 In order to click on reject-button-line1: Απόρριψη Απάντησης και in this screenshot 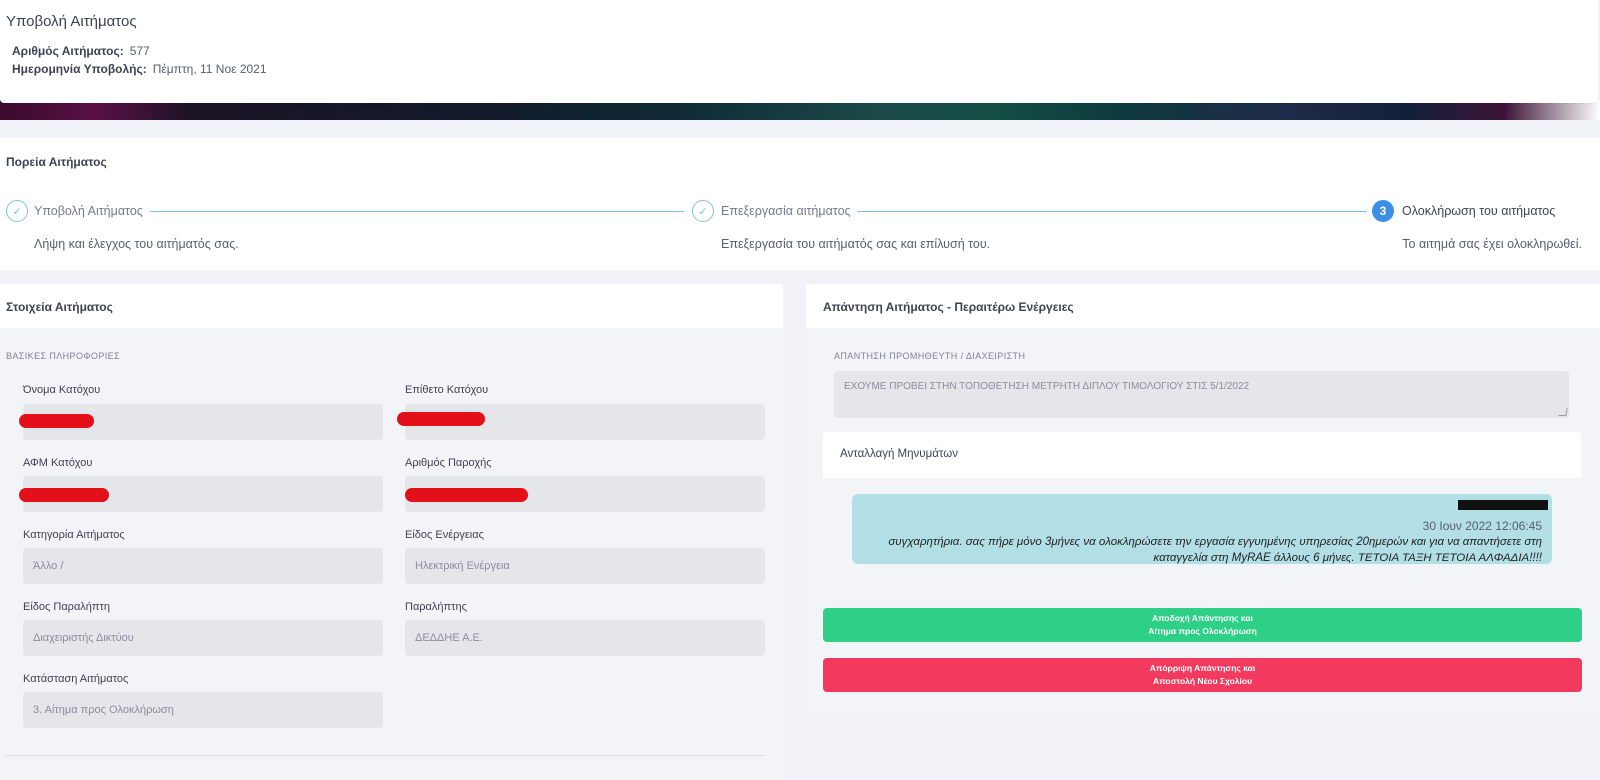, I will do `click(1202, 668)`.